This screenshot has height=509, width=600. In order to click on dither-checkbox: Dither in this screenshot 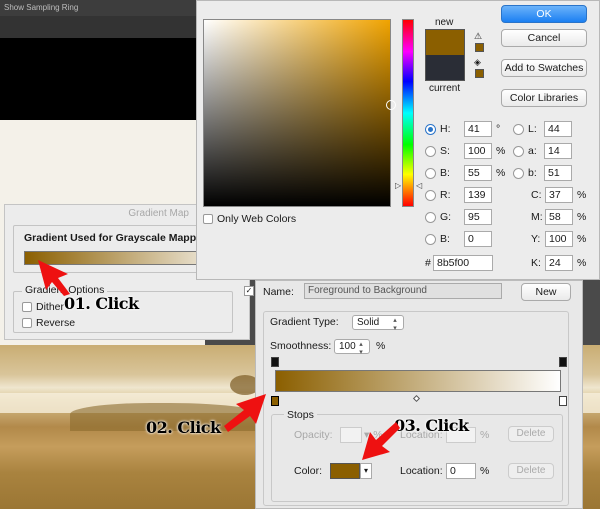, I will do `click(43, 307)`.